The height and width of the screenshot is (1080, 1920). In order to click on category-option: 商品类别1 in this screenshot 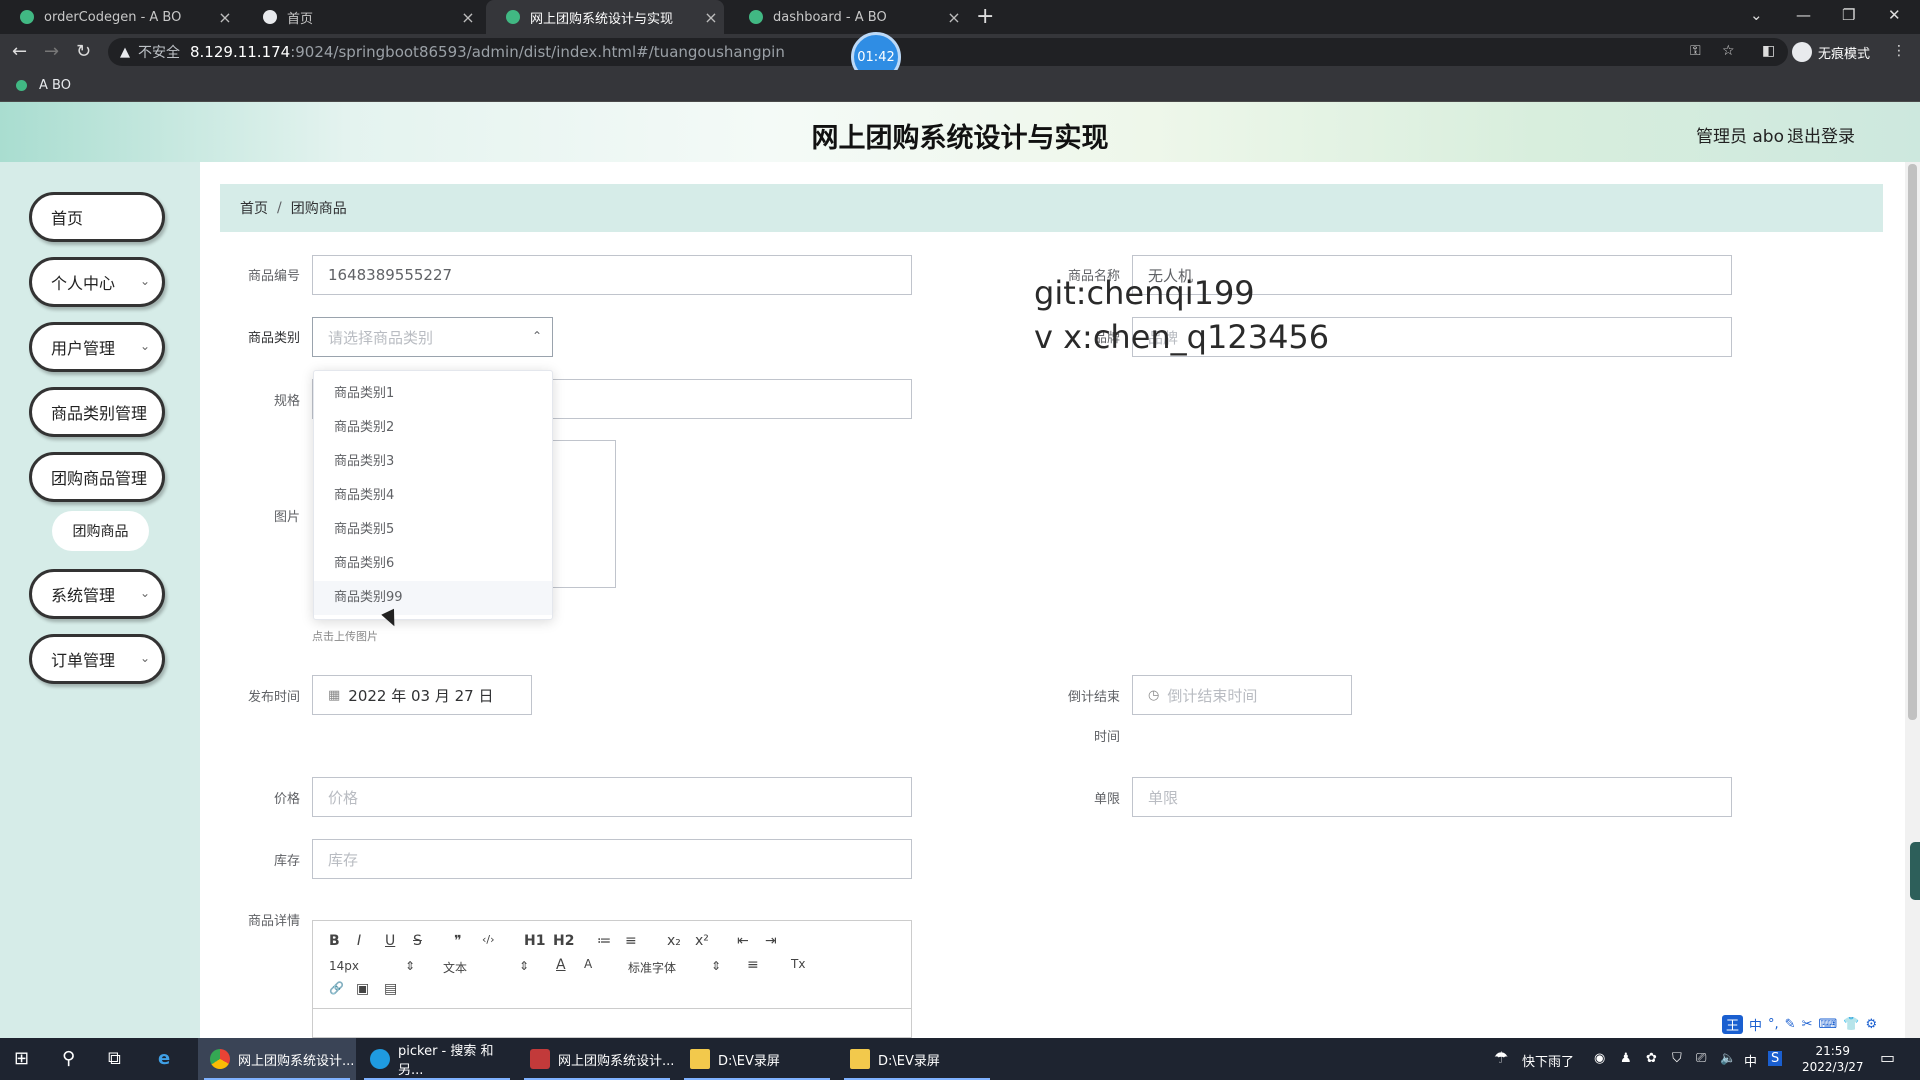, I will do `click(433, 394)`.